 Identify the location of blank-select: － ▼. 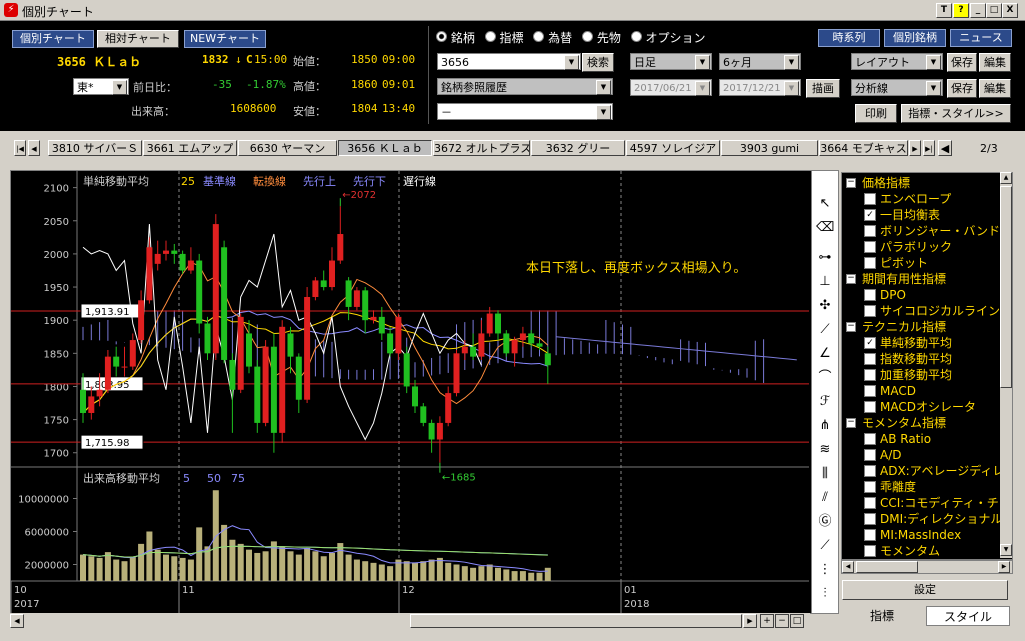
(525, 111).